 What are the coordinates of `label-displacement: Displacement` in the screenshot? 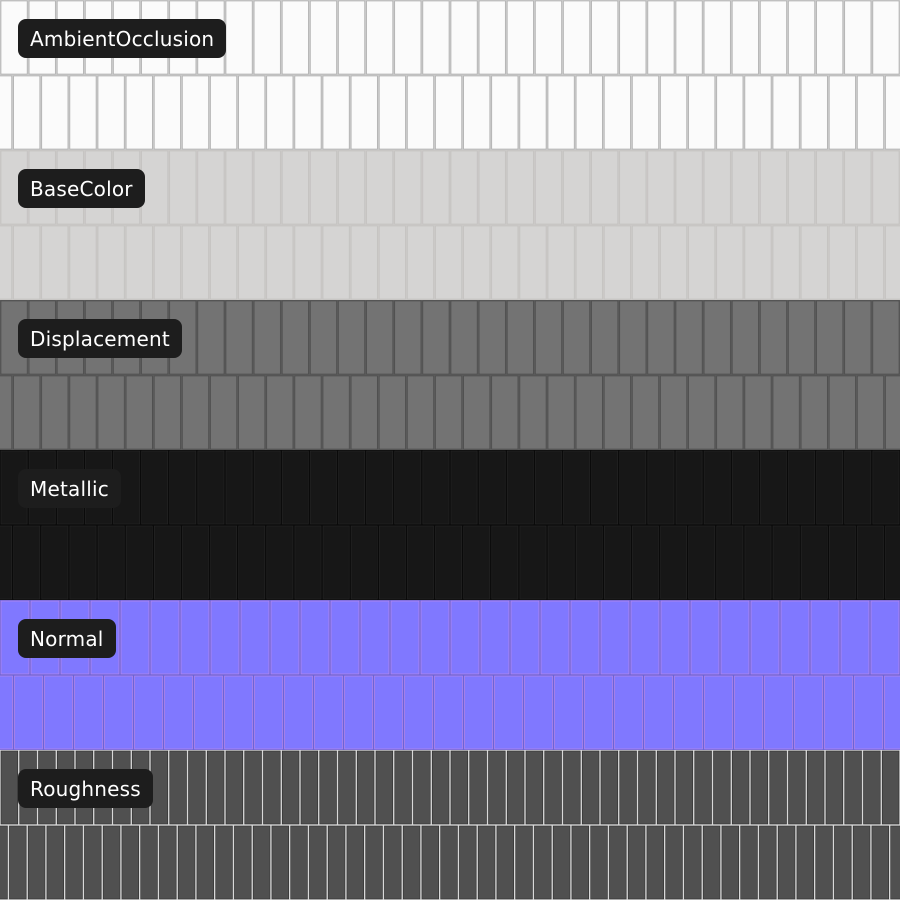 It's located at (100, 338).